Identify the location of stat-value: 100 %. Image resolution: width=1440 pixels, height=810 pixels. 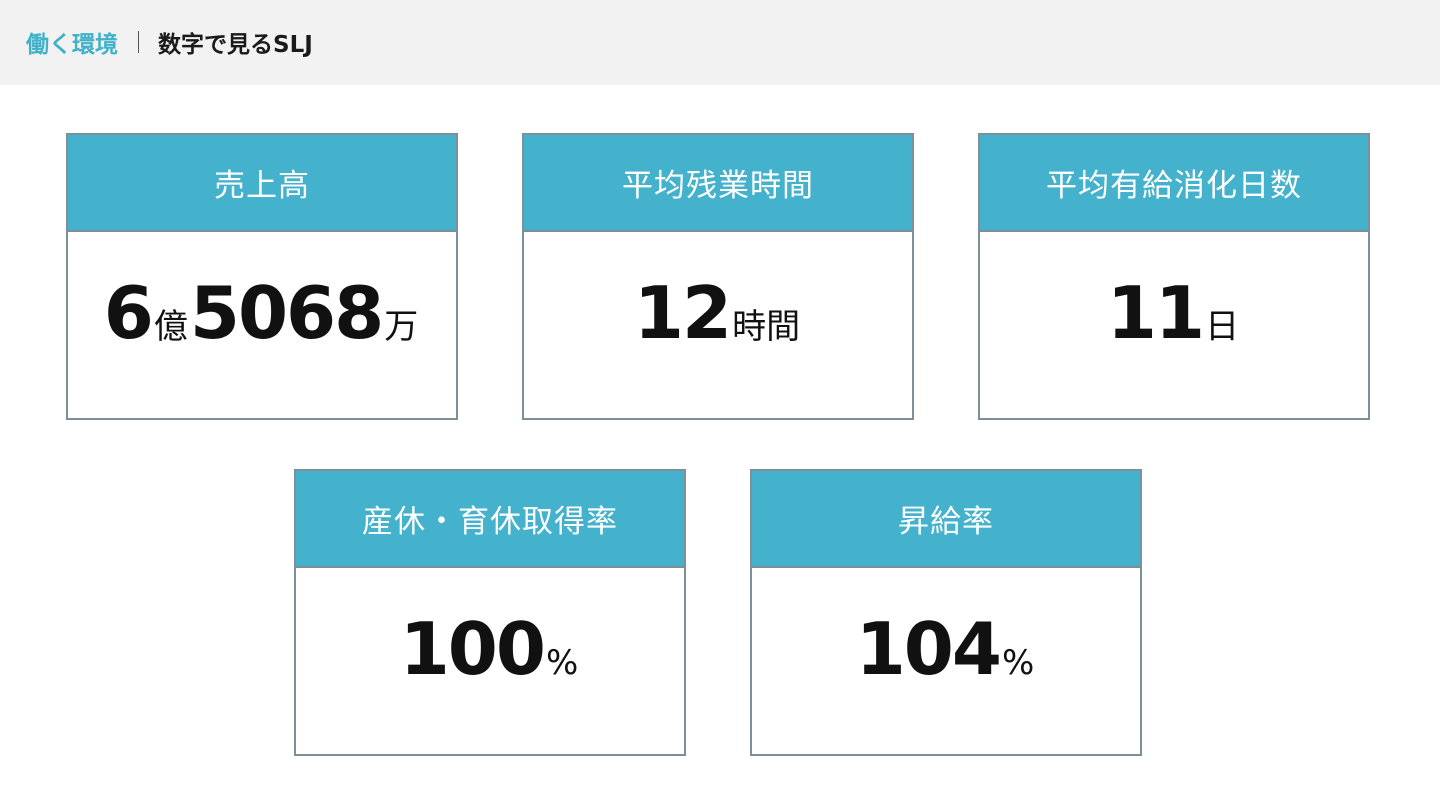
(490, 649).